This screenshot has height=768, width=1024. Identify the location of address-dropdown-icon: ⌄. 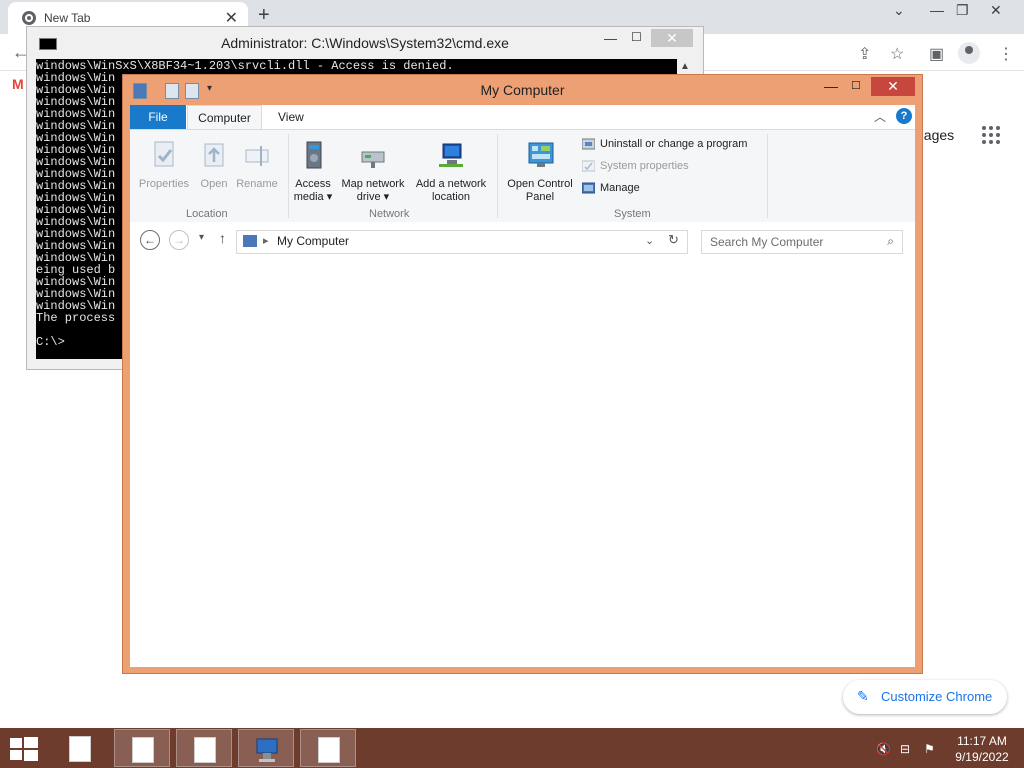
(649, 240).